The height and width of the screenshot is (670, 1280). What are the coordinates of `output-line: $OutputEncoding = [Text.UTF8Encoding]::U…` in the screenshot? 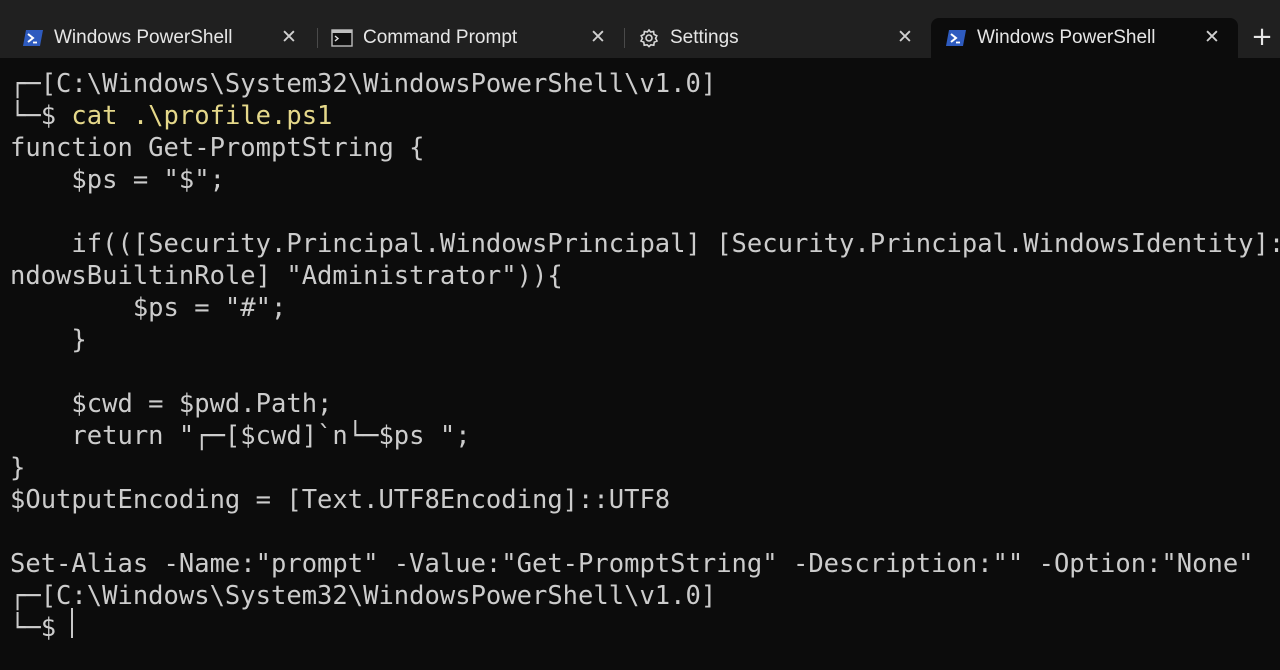 It's located at (340, 500).